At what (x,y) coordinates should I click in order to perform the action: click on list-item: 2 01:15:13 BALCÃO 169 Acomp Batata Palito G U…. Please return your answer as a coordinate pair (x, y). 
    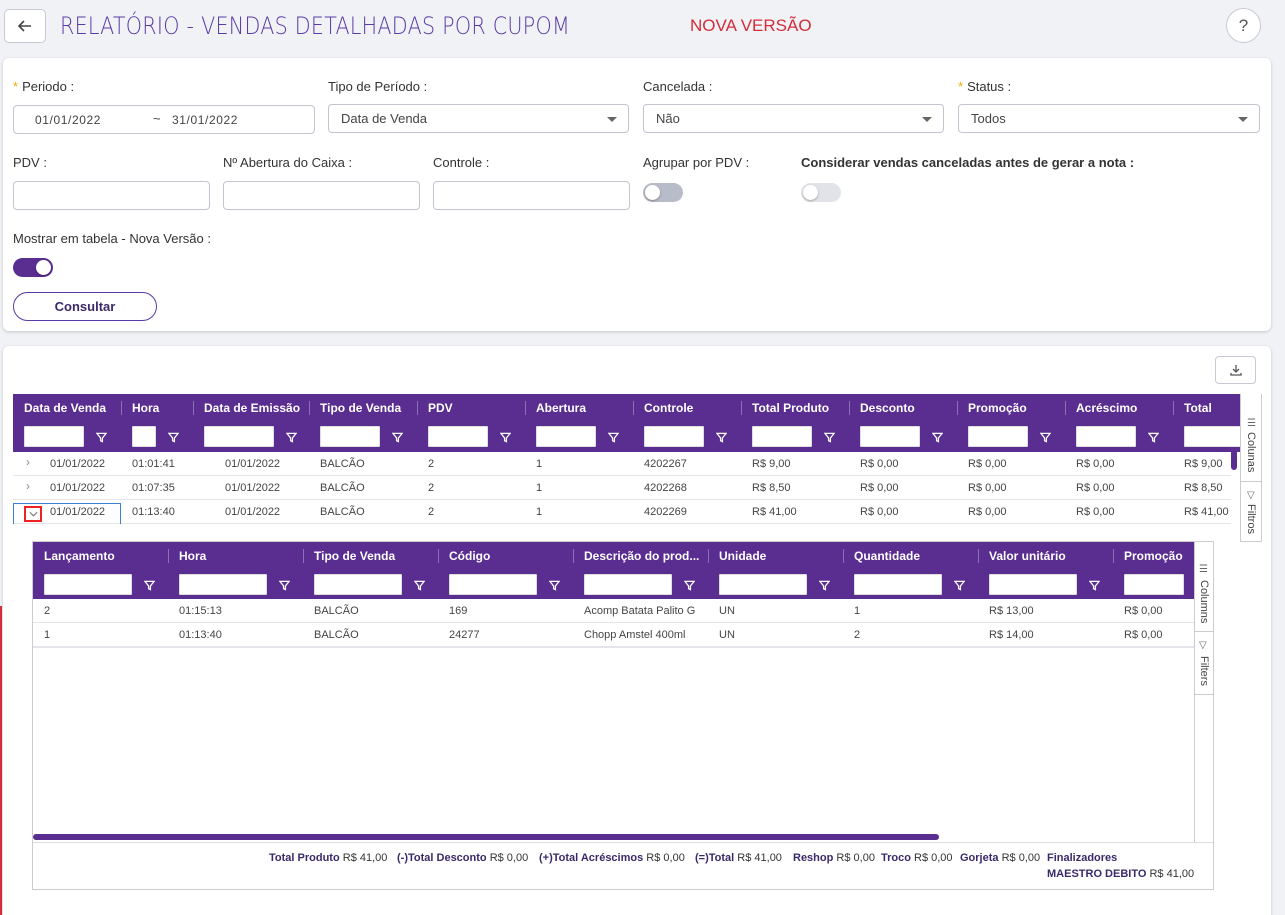
    Looking at the image, I should click on (614, 611).